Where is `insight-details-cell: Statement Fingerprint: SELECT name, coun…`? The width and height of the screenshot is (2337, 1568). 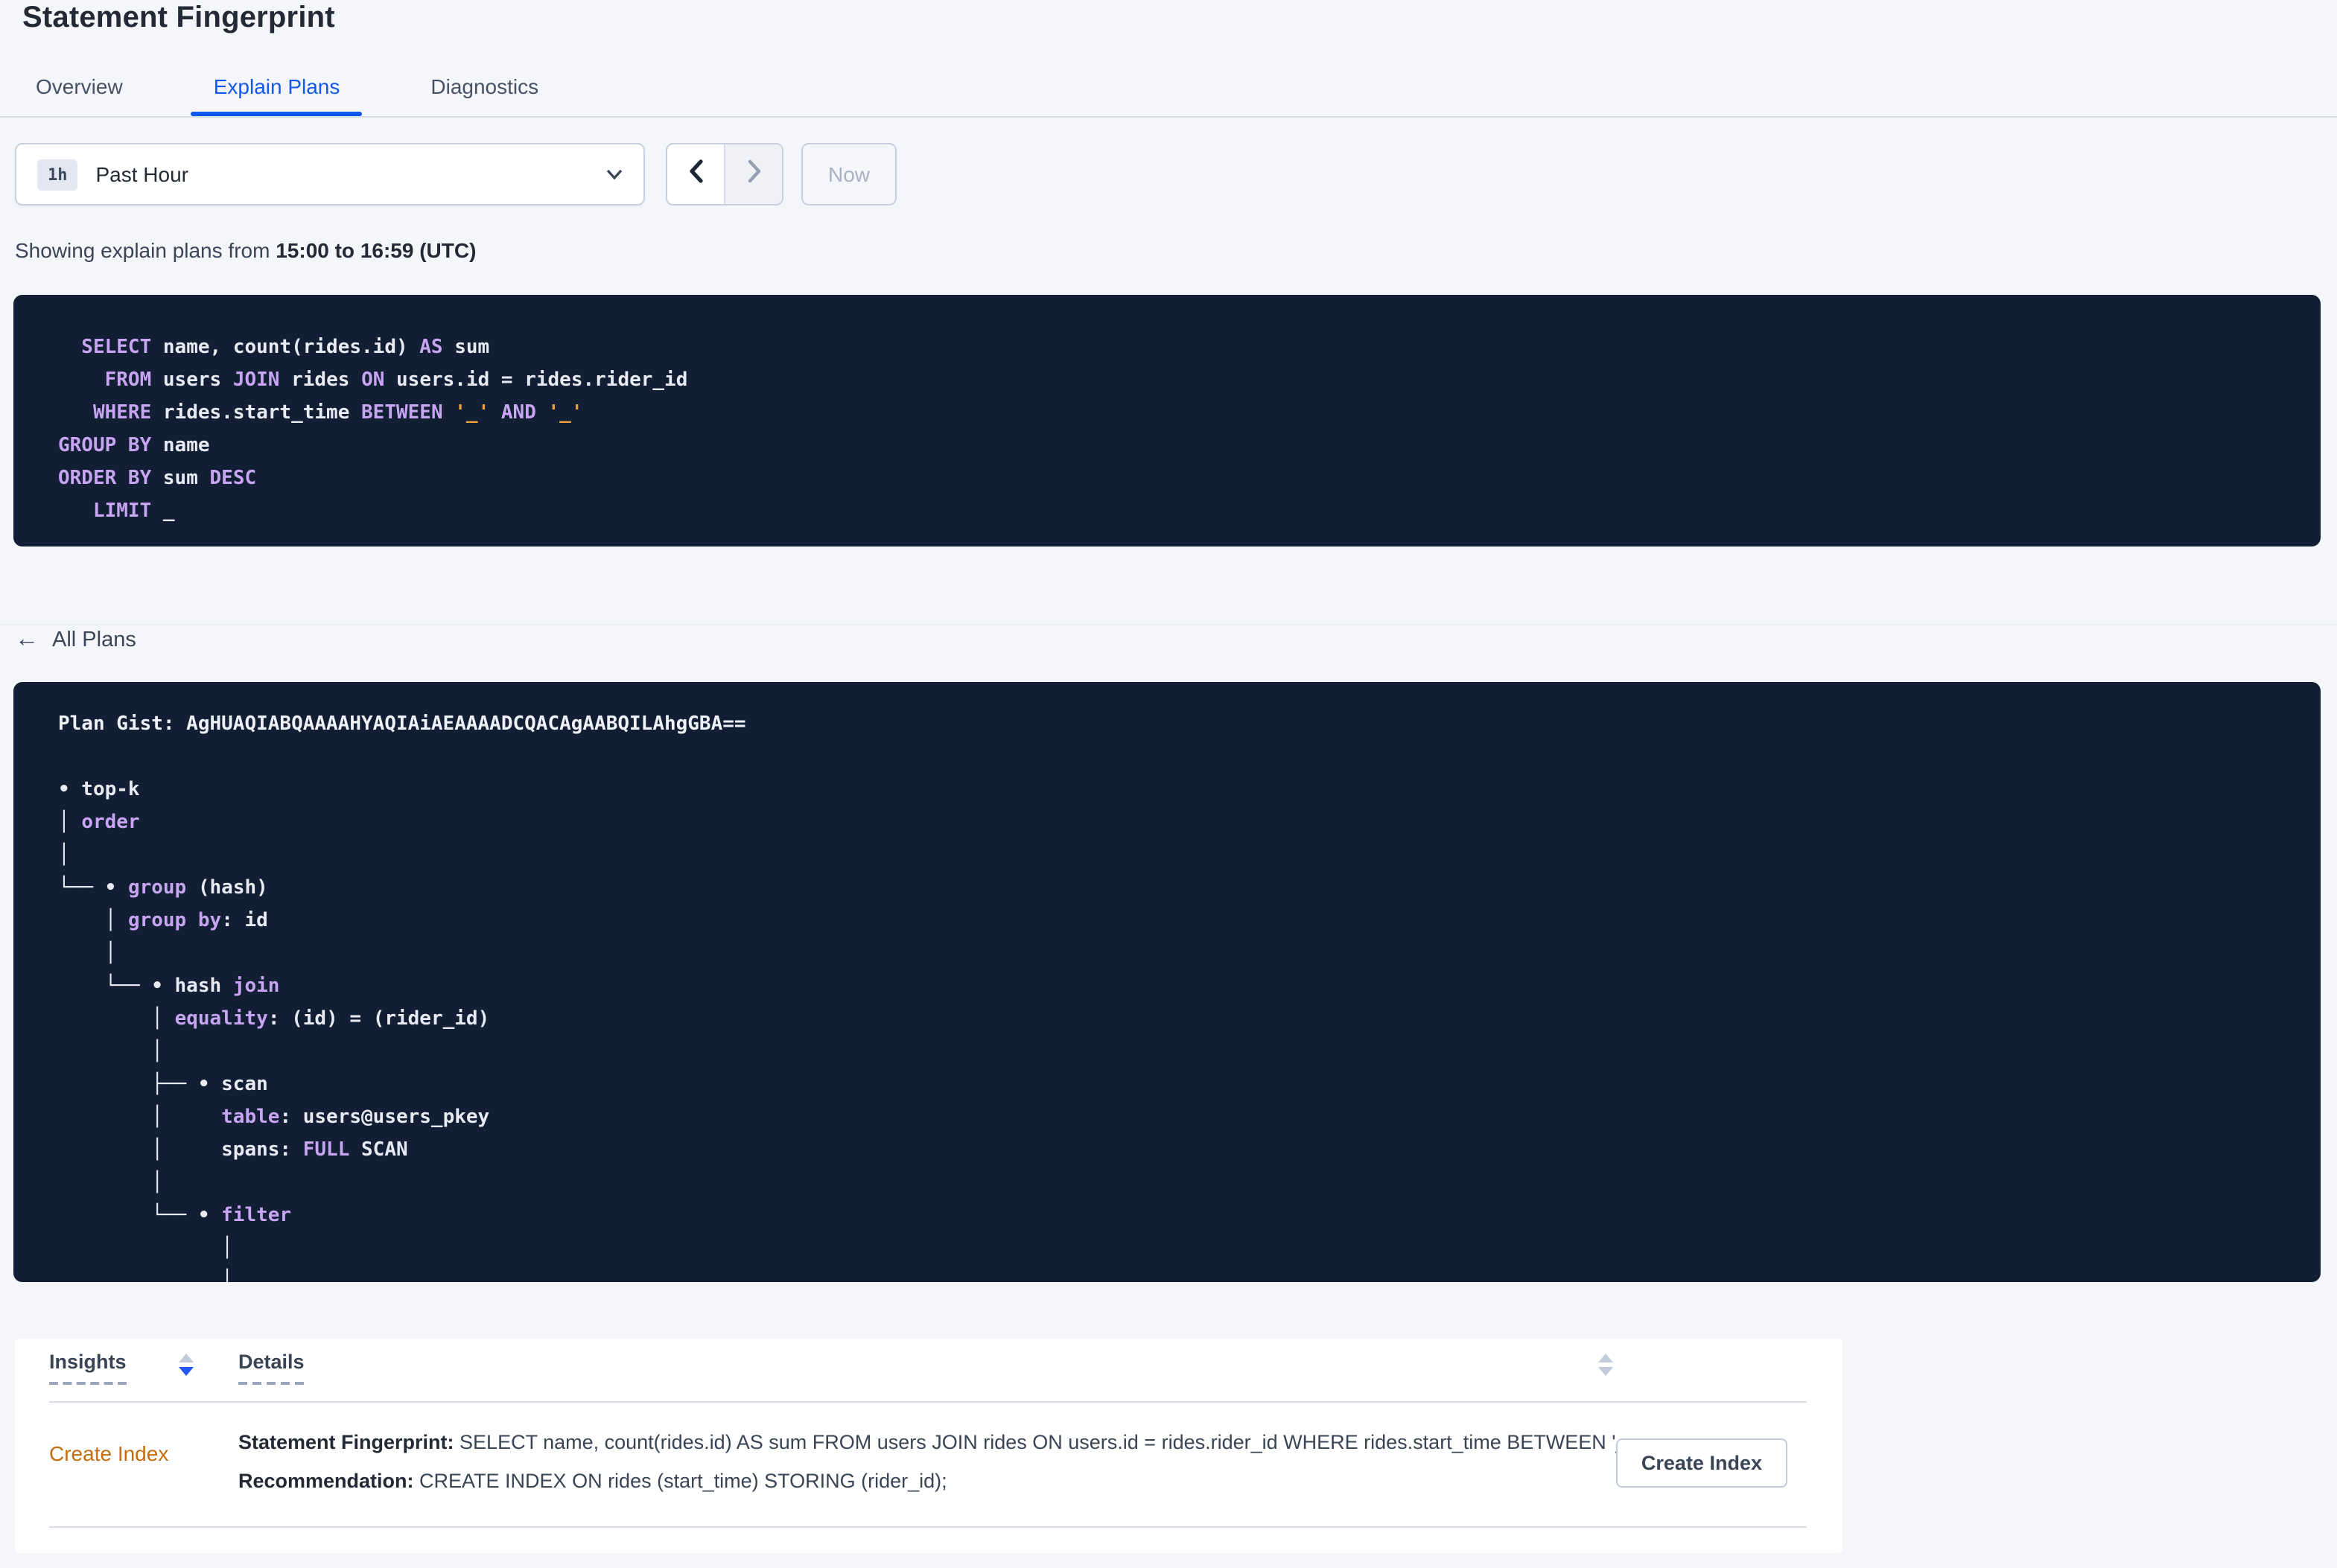
insight-details-cell: Statement Fingerprint: SELECT name, coun… is located at coordinates (942, 1462).